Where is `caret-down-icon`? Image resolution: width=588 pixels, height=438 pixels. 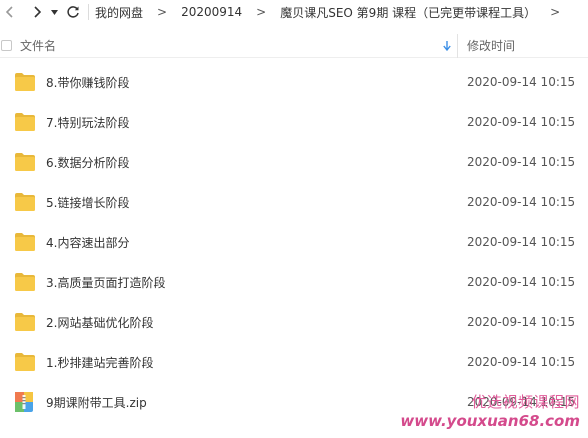 caret-down-icon is located at coordinates (54, 12).